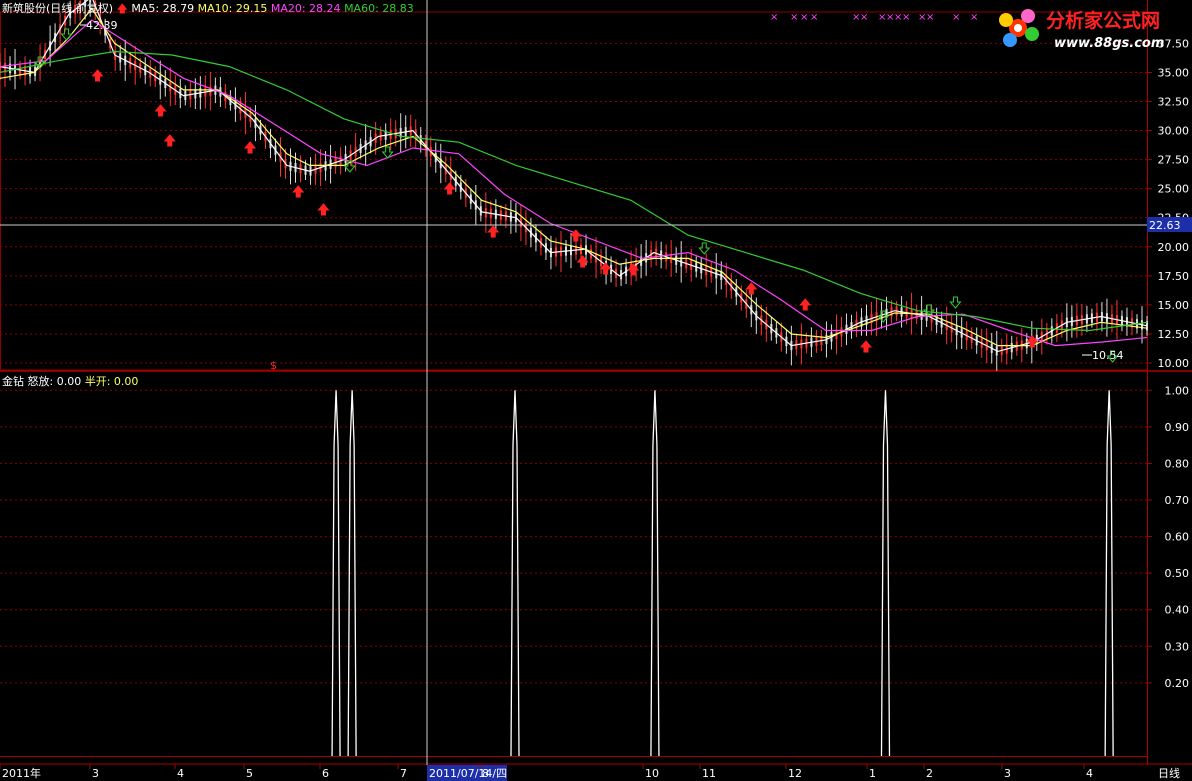 Image resolution: width=1192 pixels, height=781 pixels. Describe the element at coordinates (1108, 355) in the screenshot. I see `low-price-annotation: 10.54` at that location.